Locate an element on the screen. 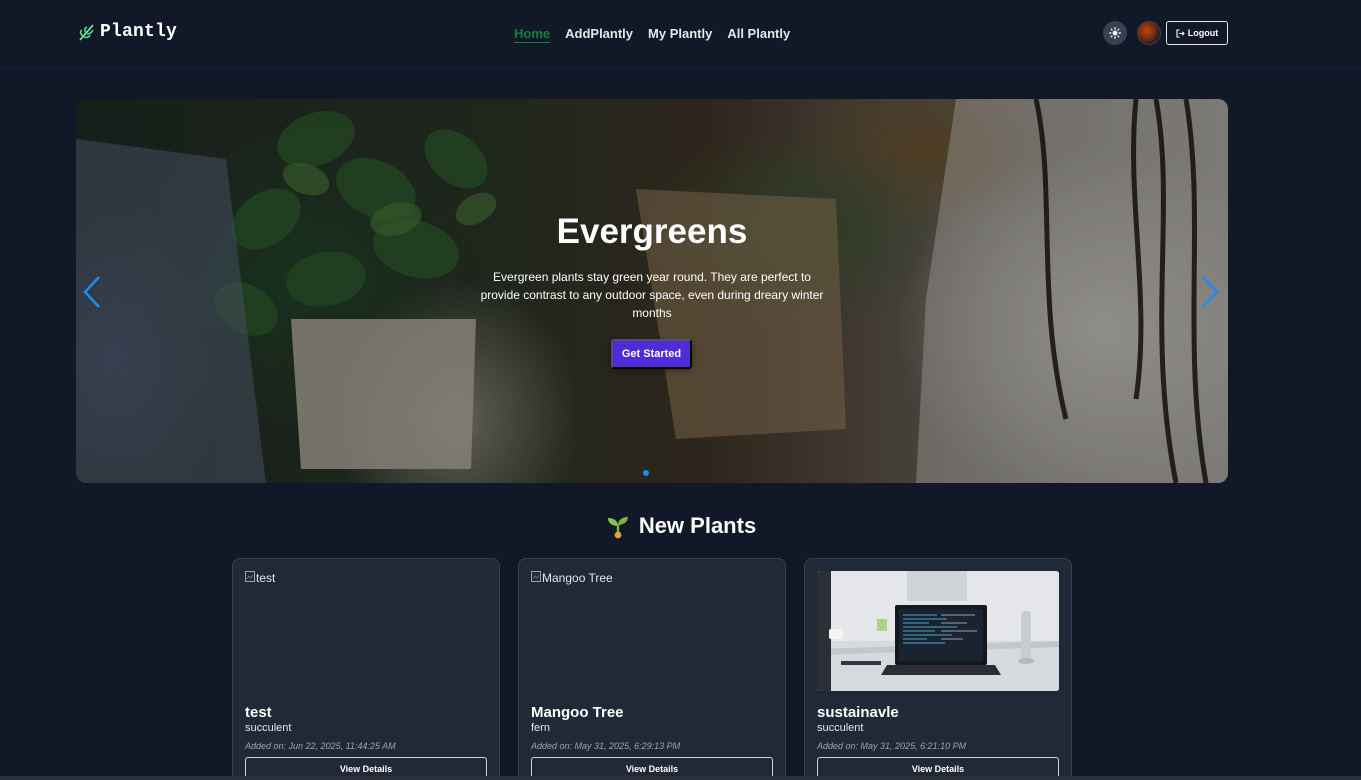 This screenshot has width=1361, height=780. user-avatar is located at coordinates (1149, 33).